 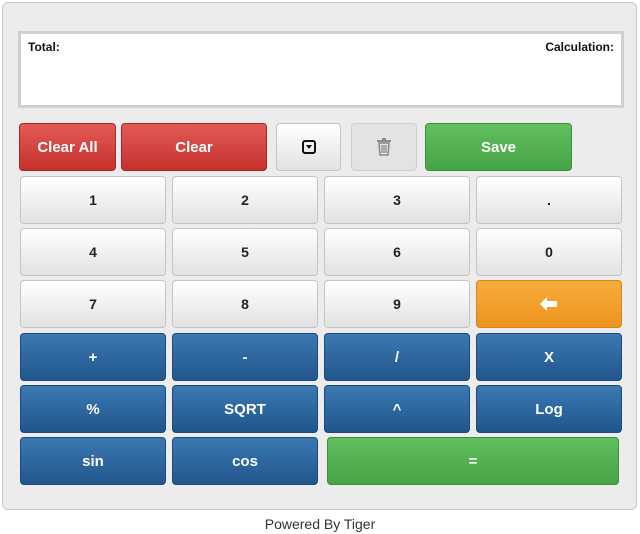 What do you see at coordinates (93, 304) in the screenshot?
I see `key-7: 7` at bounding box center [93, 304].